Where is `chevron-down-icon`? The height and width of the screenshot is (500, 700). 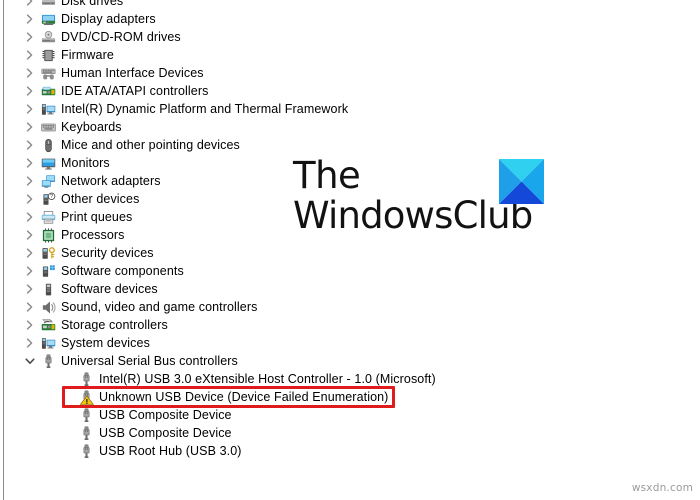 chevron-down-icon is located at coordinates (30, 361).